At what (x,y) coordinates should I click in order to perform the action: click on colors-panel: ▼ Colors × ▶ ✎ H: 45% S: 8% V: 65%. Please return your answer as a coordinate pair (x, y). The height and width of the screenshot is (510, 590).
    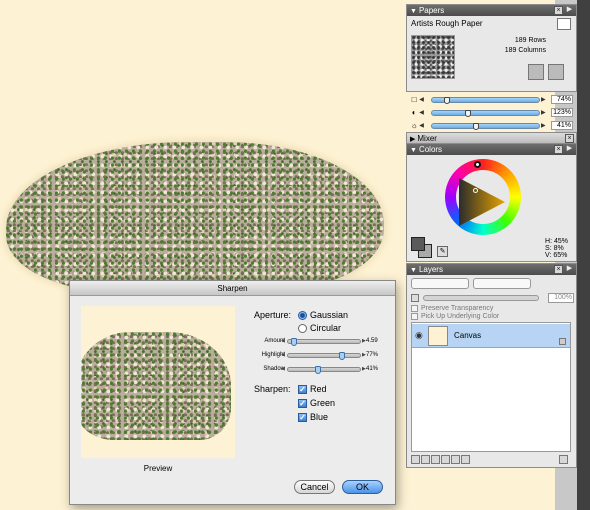
    Looking at the image, I should click on (491, 202).